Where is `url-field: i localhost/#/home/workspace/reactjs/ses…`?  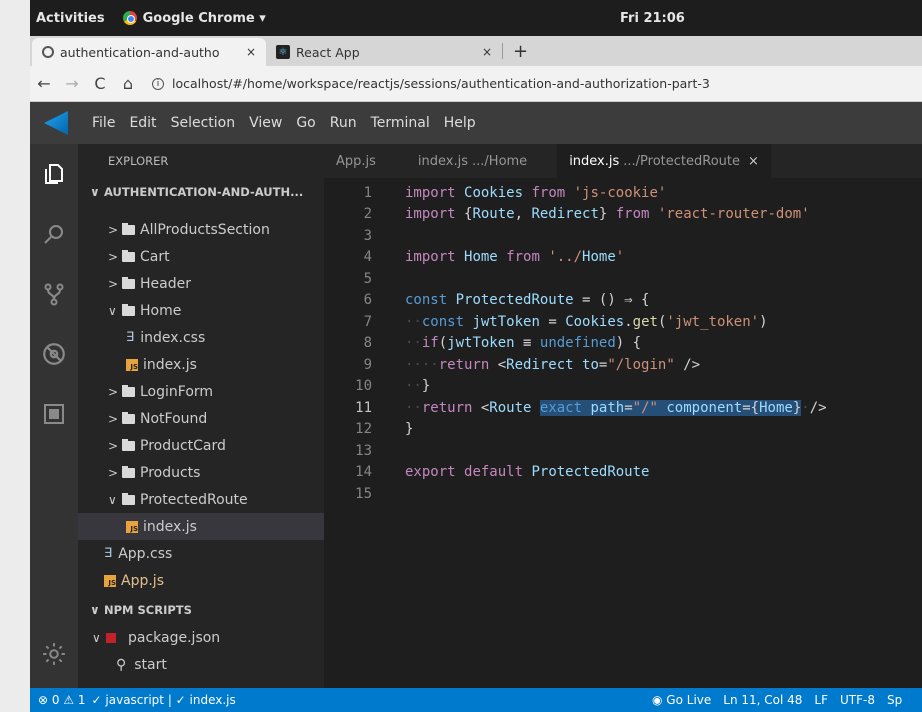
url-field: i localhost/#/home/workspace/reactjs/ses… is located at coordinates (431, 83).